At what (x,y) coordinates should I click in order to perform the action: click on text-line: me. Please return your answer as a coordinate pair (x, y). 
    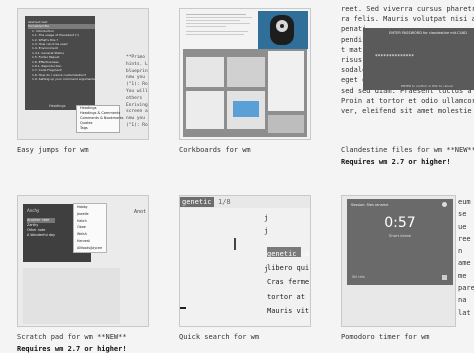
    Looking at the image, I should click on (462, 275).